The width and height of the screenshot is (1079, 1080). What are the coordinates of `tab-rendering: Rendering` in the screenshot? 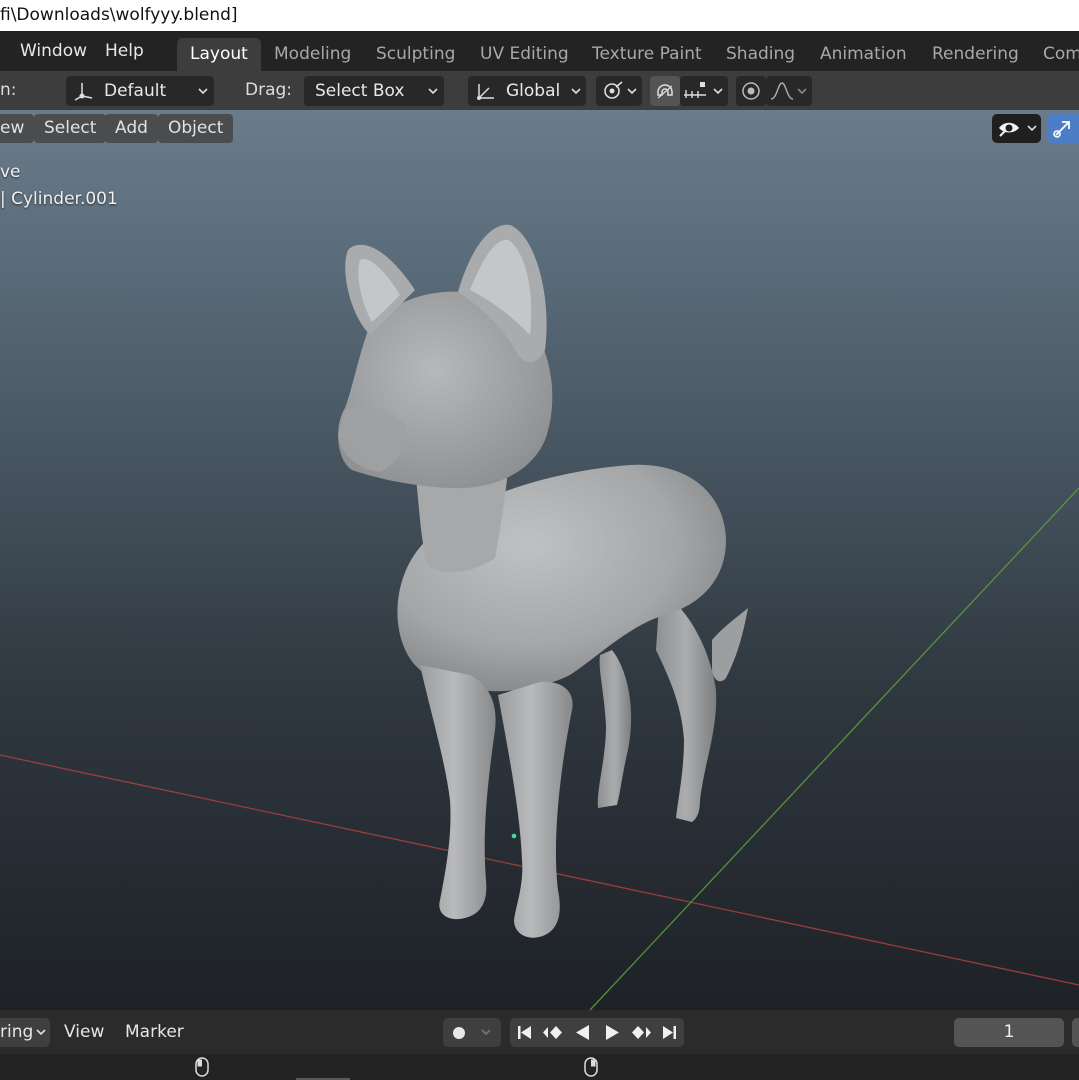 It's located at (975, 54).